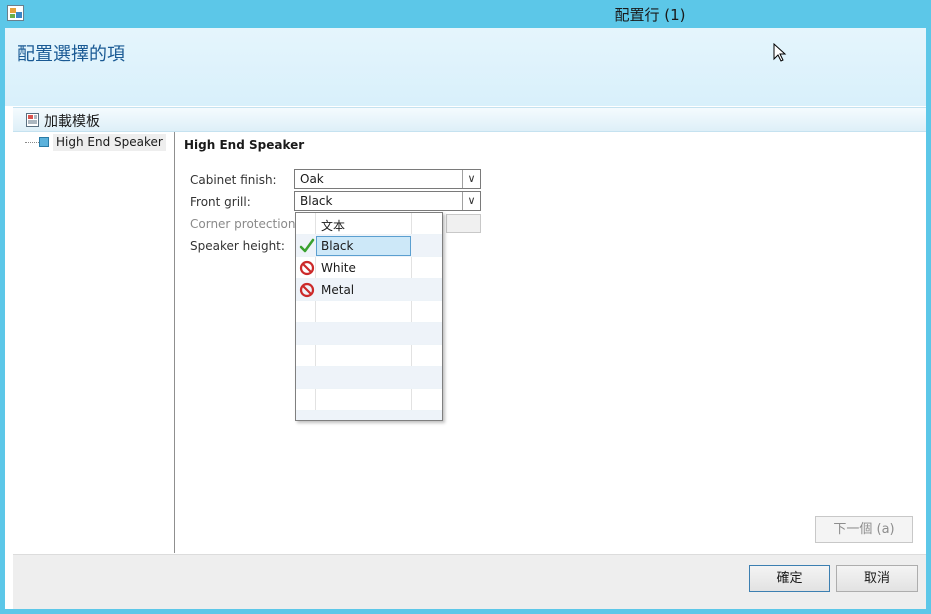  What do you see at coordinates (72, 121) in the screenshot?
I see `load-template-button: 加載模板` at bounding box center [72, 121].